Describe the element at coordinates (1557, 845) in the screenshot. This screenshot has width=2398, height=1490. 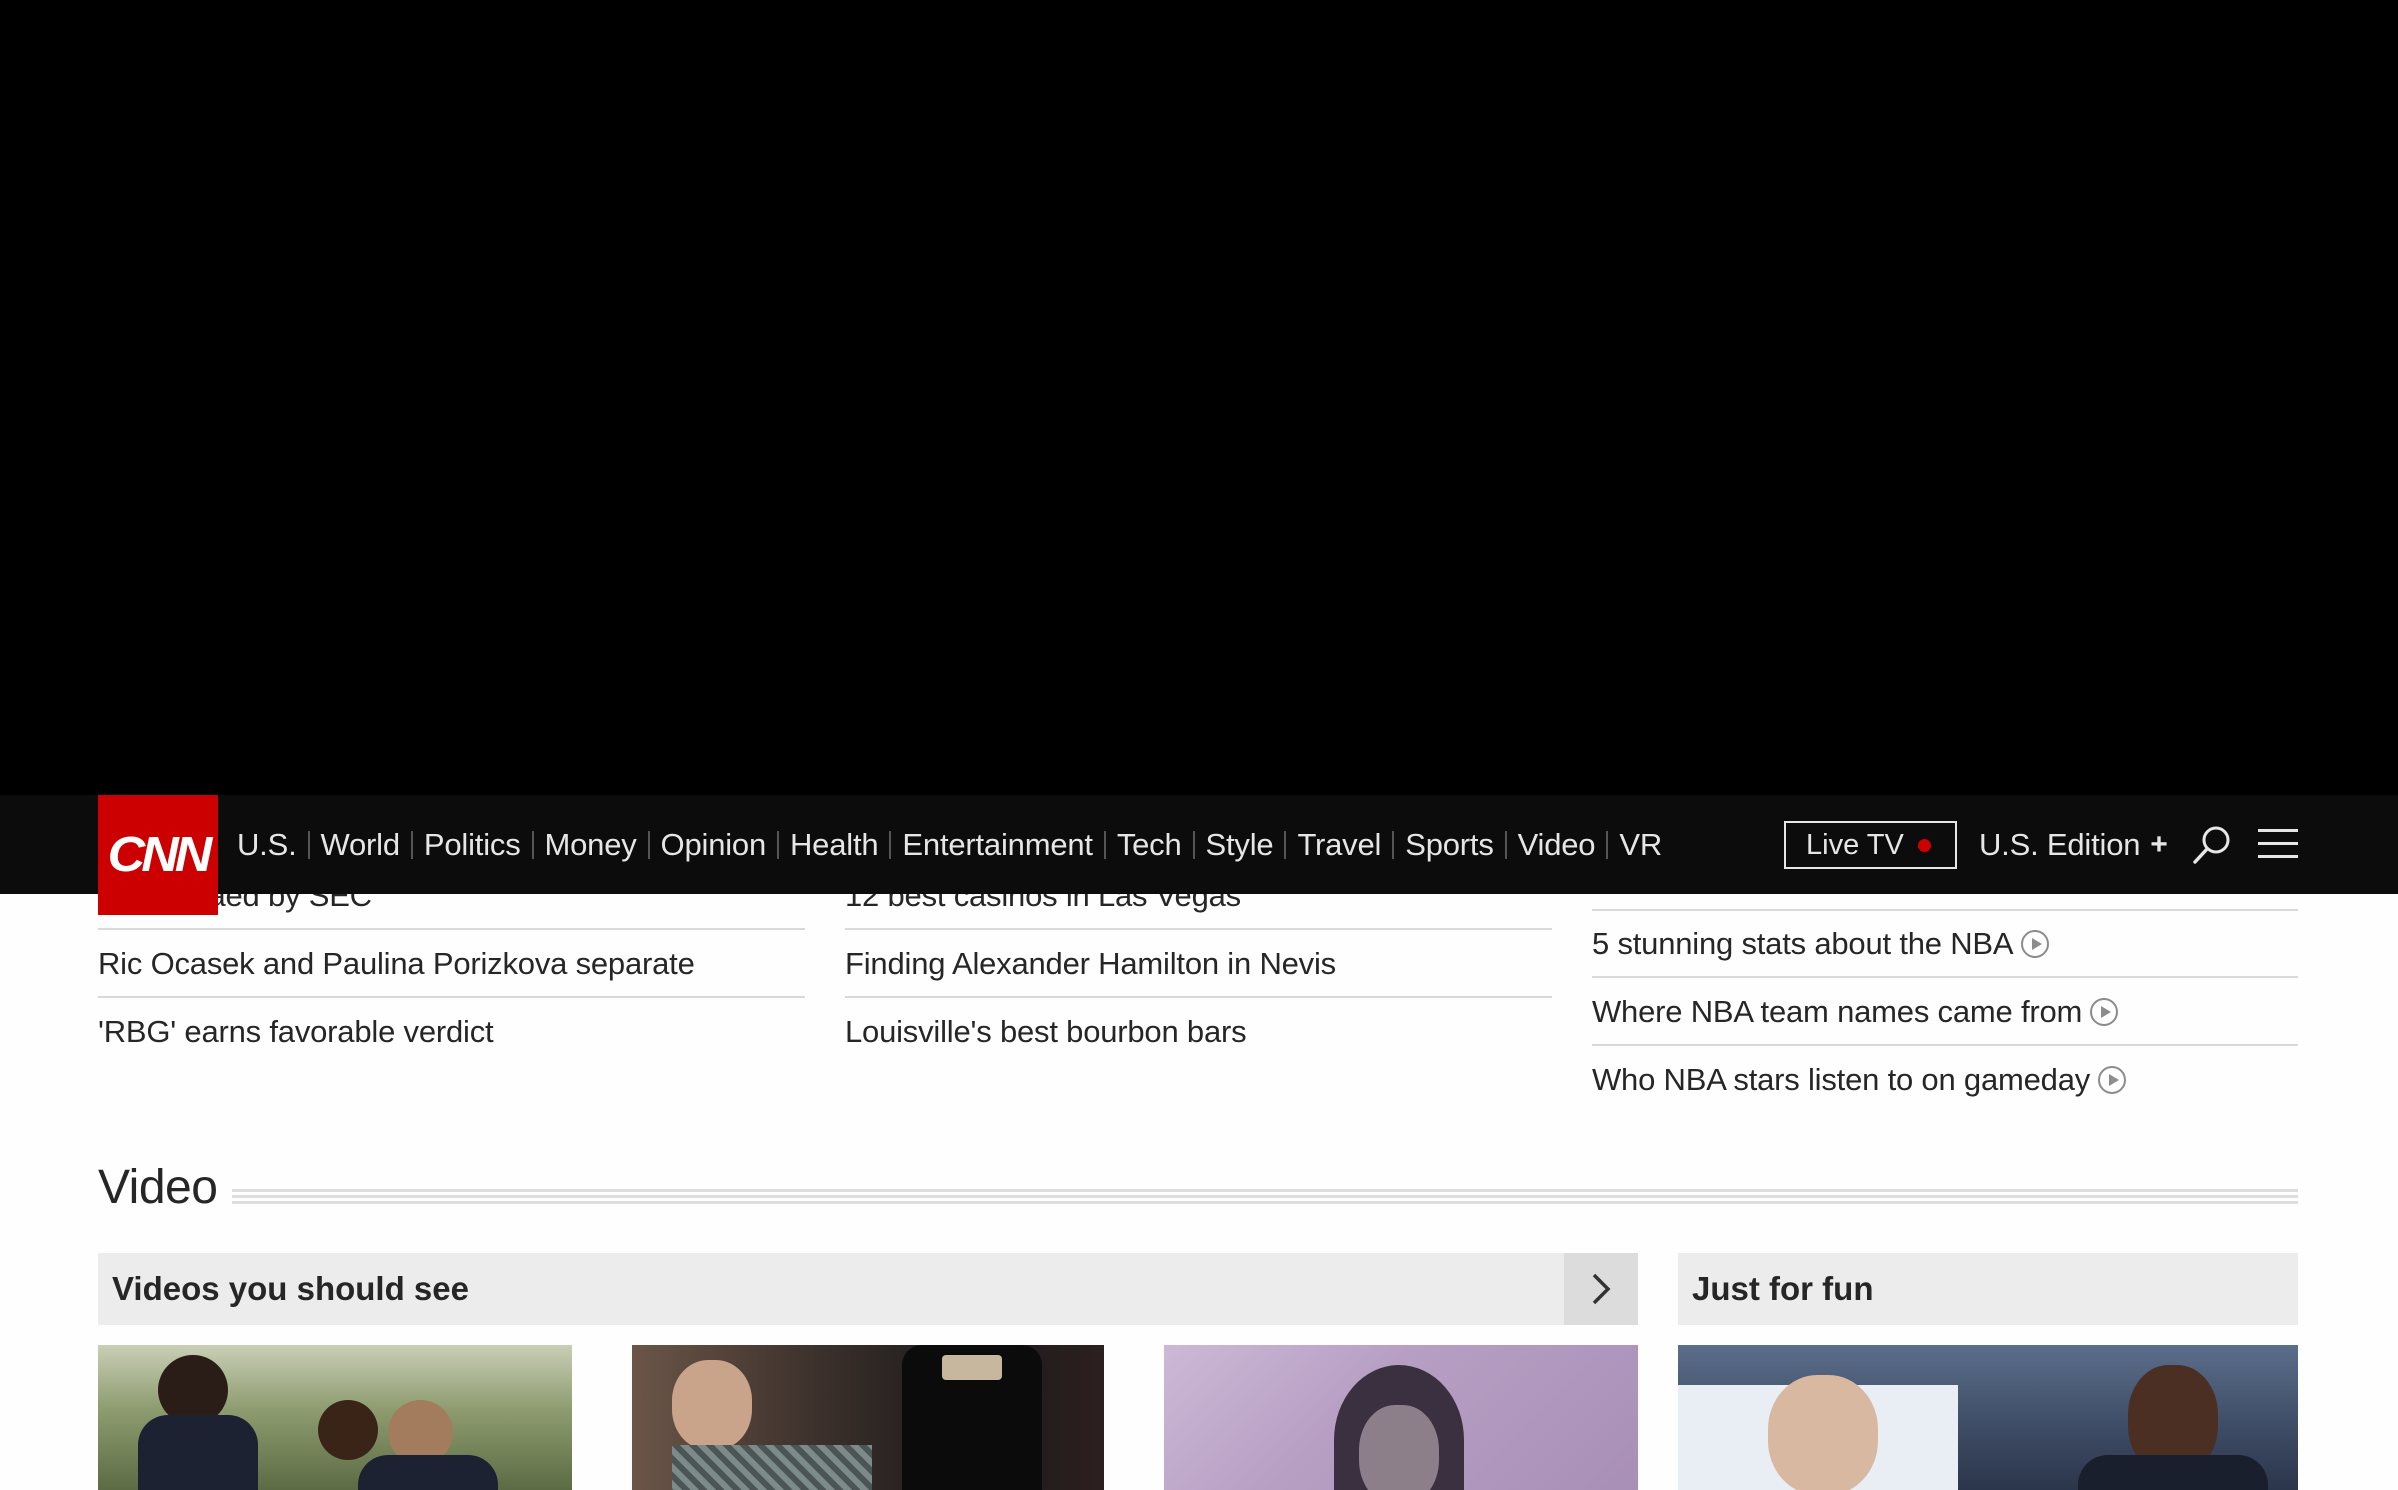
I see `nav-video: Video` at that location.